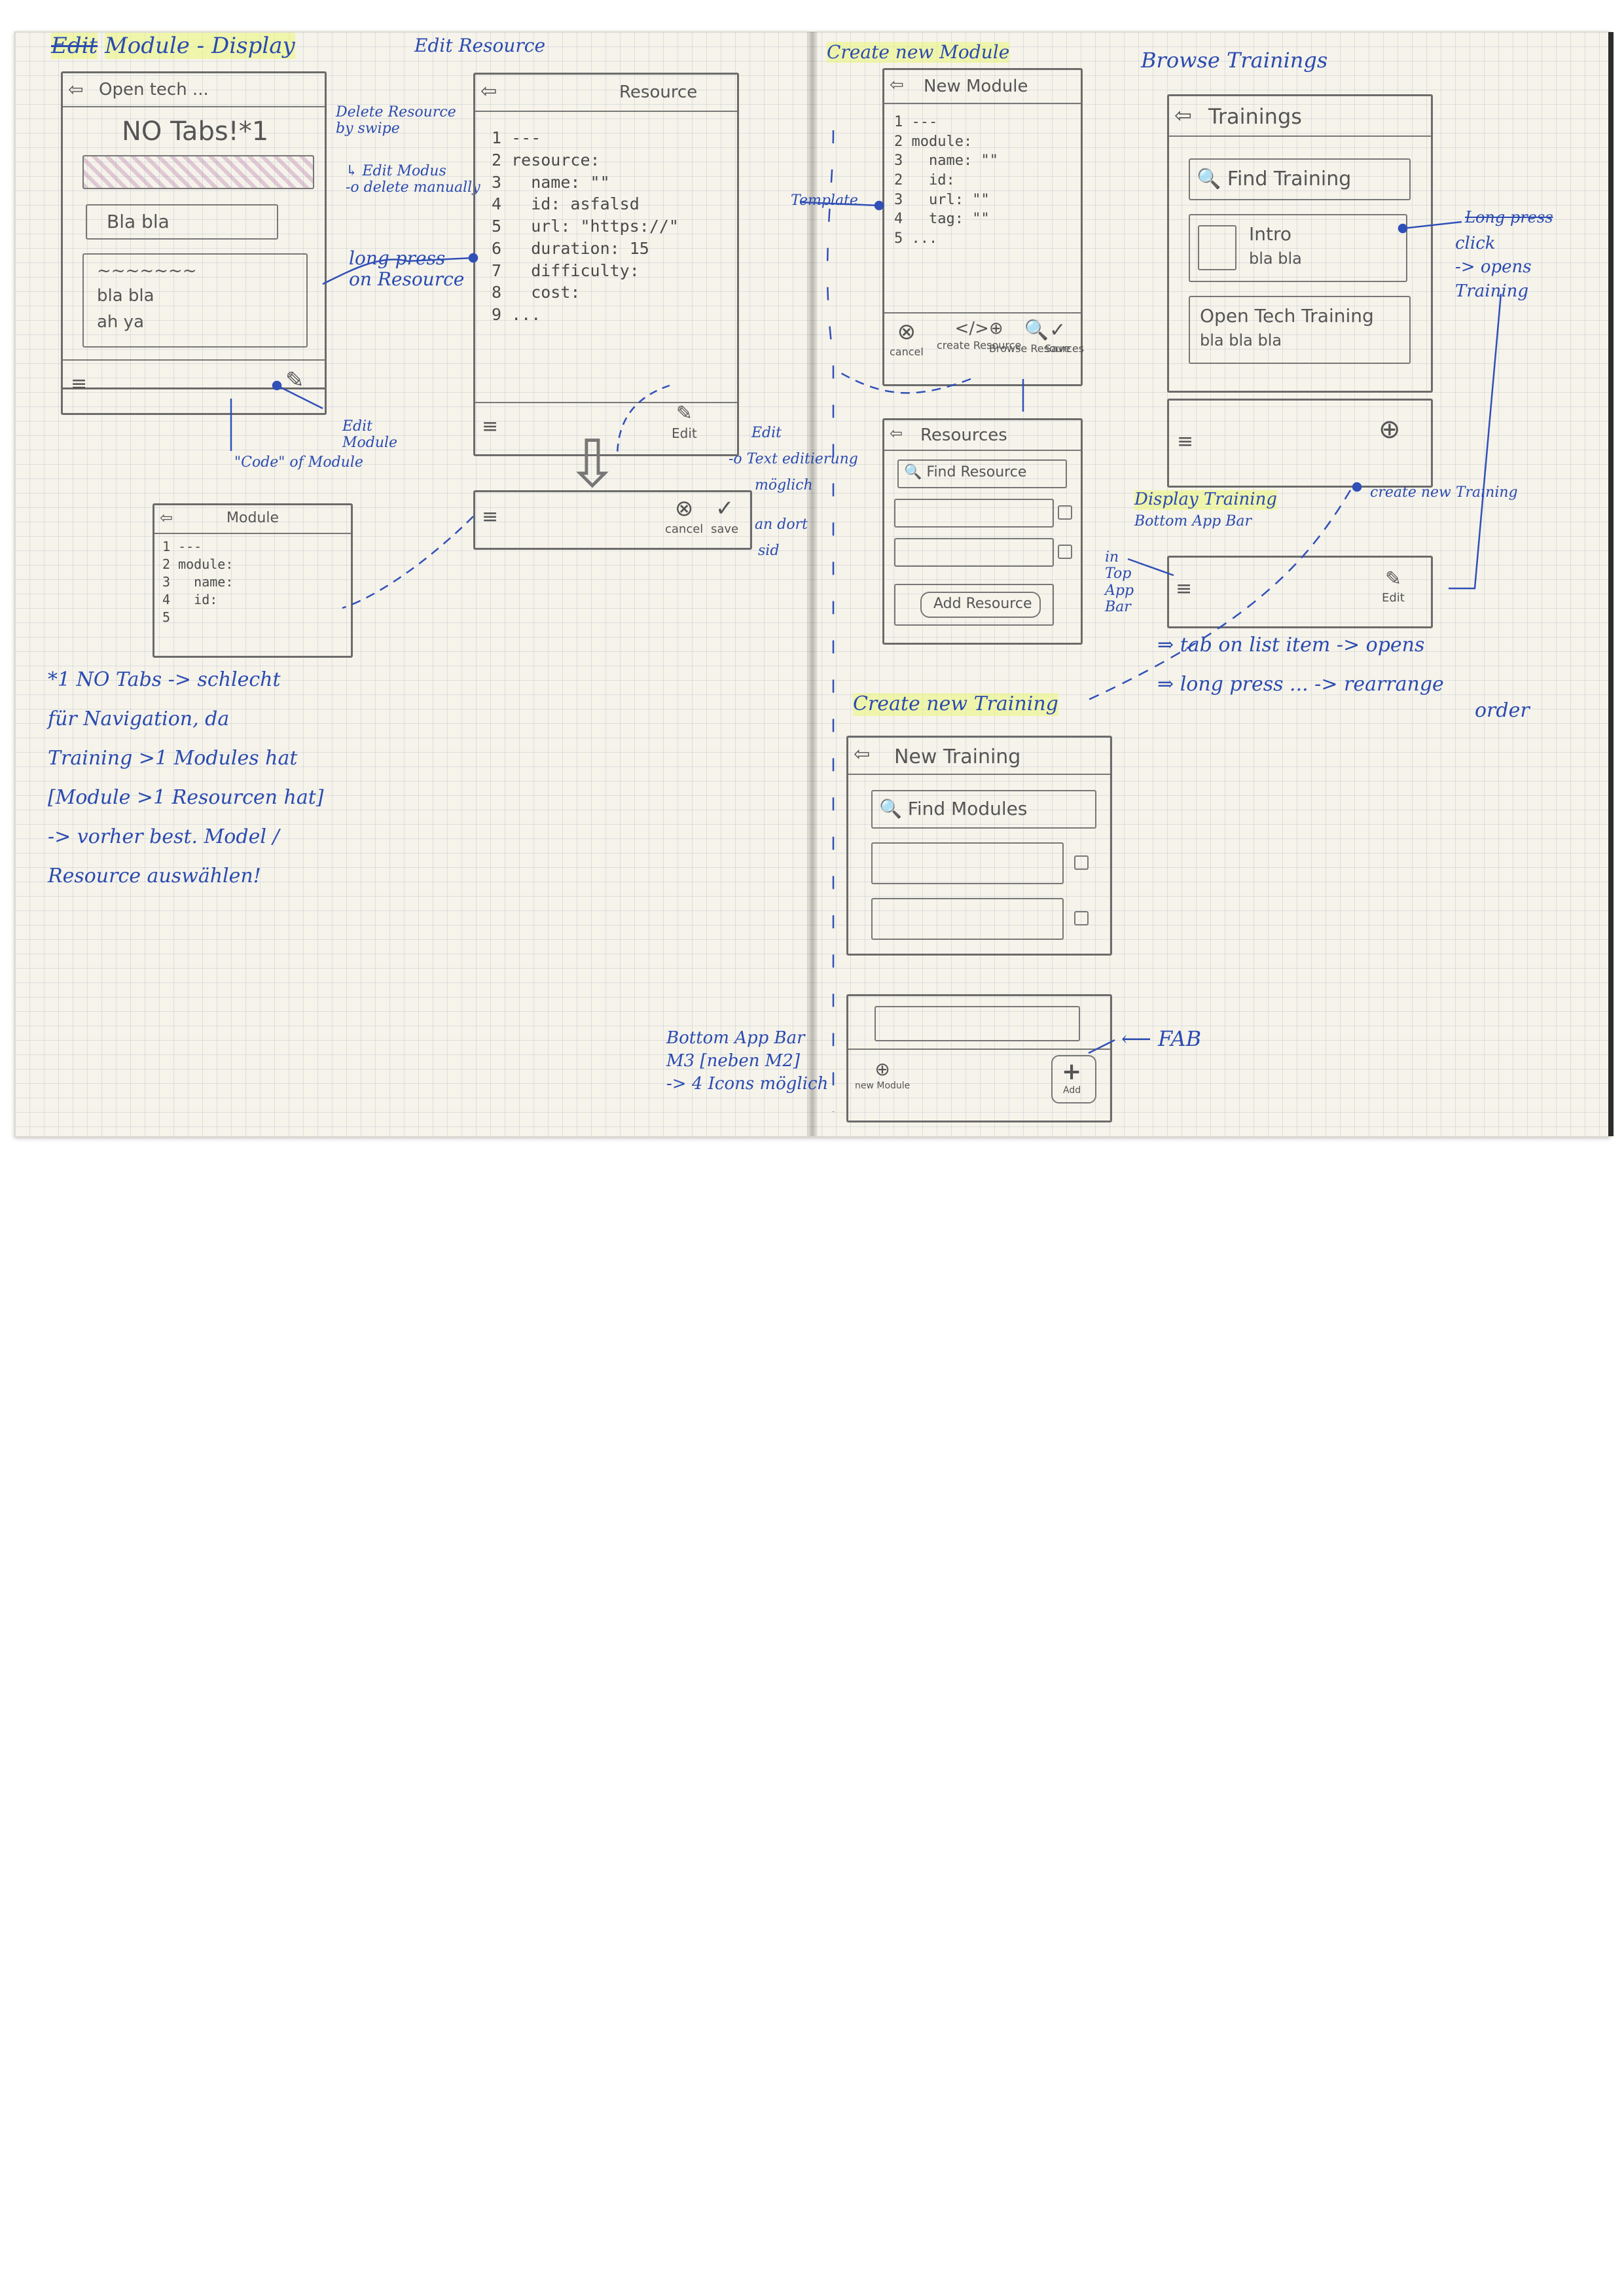  I want to click on connector-create-training, so click(1220, 595).